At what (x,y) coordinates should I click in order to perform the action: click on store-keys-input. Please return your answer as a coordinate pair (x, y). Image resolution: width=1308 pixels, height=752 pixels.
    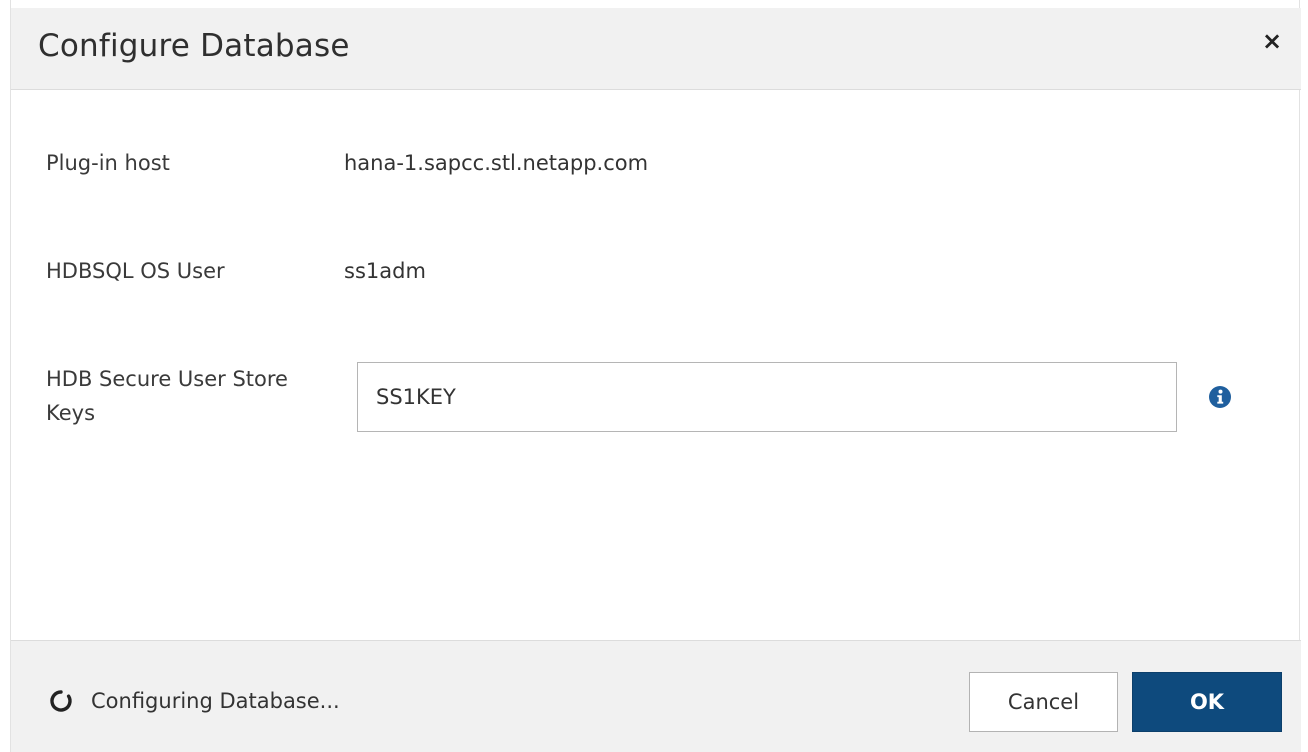
    Looking at the image, I should click on (767, 397).